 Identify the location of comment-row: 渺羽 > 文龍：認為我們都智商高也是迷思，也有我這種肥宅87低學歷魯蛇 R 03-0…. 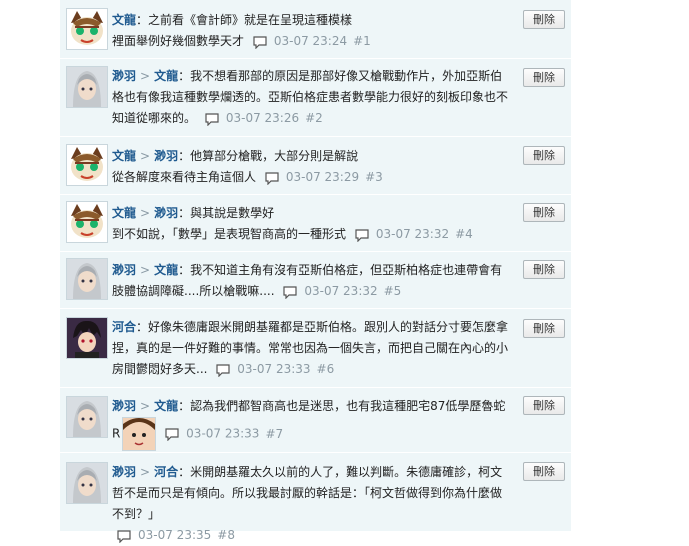
(315, 421).